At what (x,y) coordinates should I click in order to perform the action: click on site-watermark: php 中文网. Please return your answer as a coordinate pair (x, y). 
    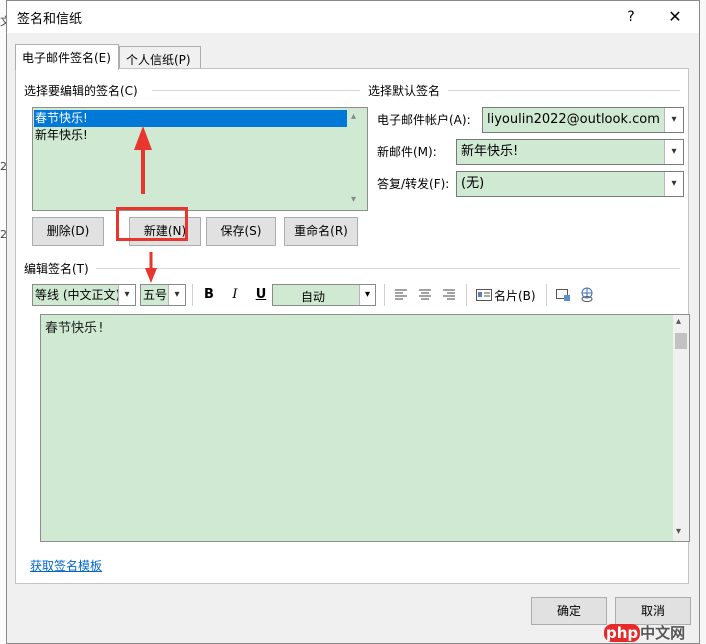
    Looking at the image, I should click on (644, 632).